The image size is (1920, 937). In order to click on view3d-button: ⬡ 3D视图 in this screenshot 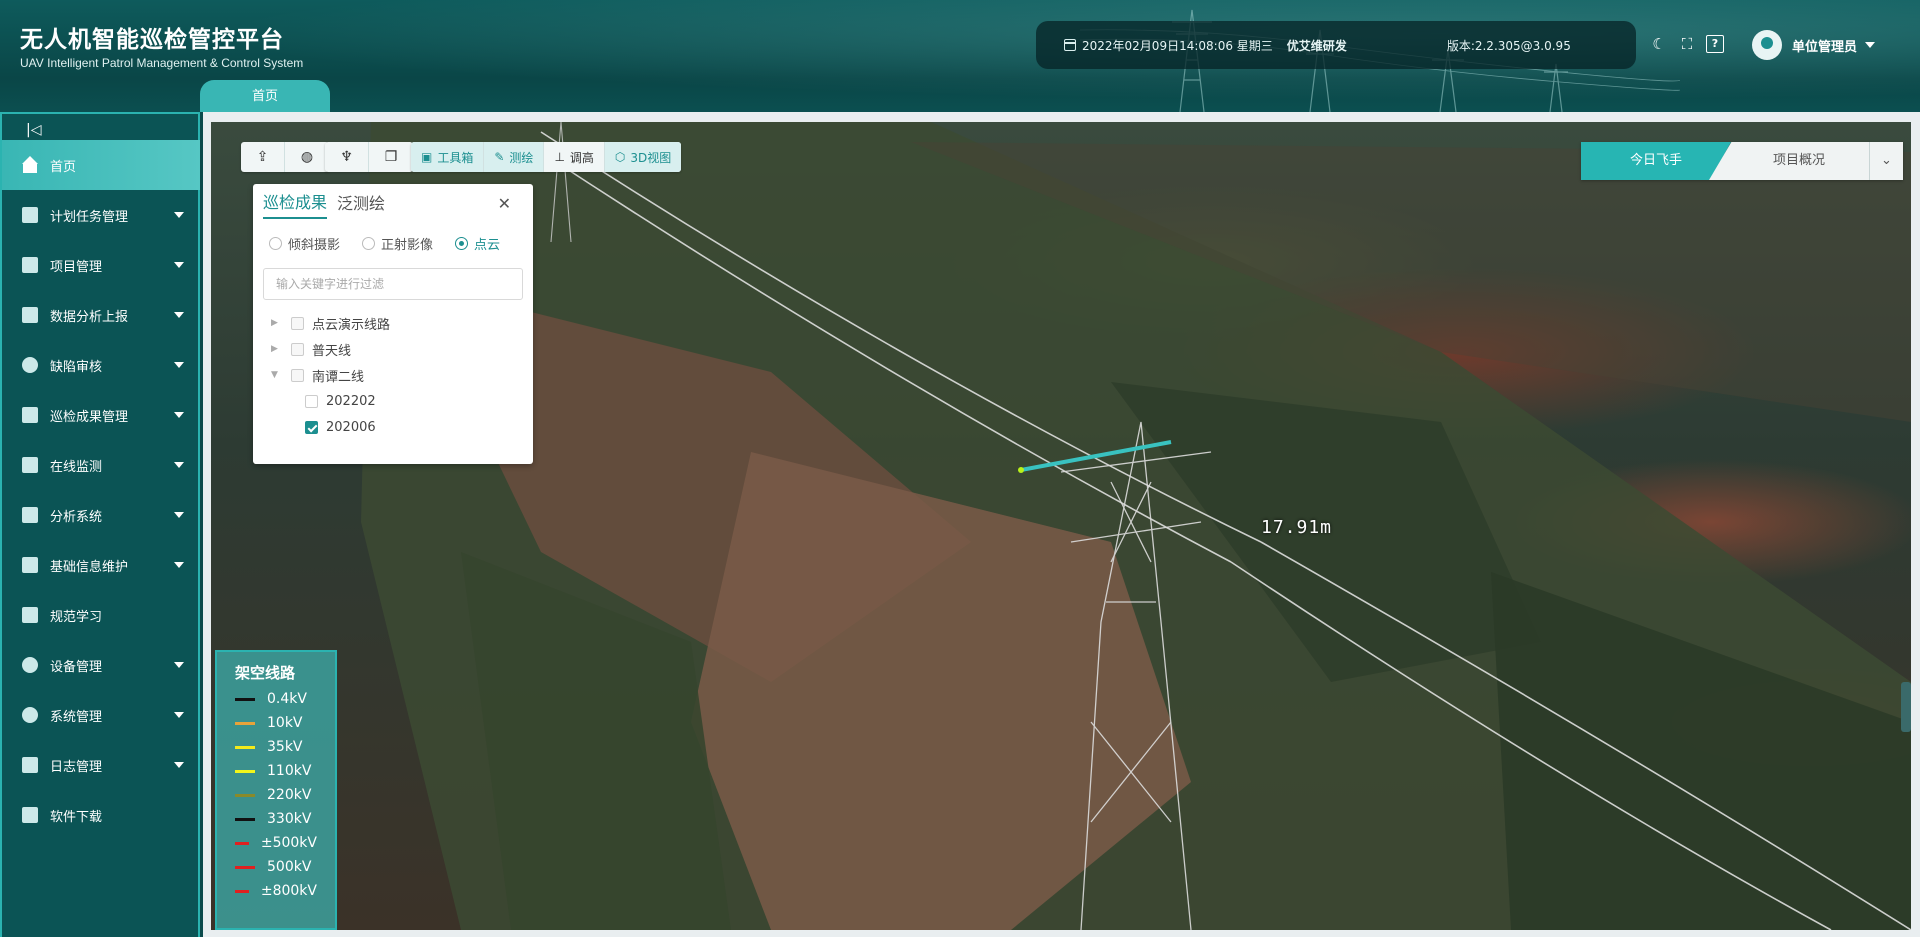, I will do `click(643, 157)`.